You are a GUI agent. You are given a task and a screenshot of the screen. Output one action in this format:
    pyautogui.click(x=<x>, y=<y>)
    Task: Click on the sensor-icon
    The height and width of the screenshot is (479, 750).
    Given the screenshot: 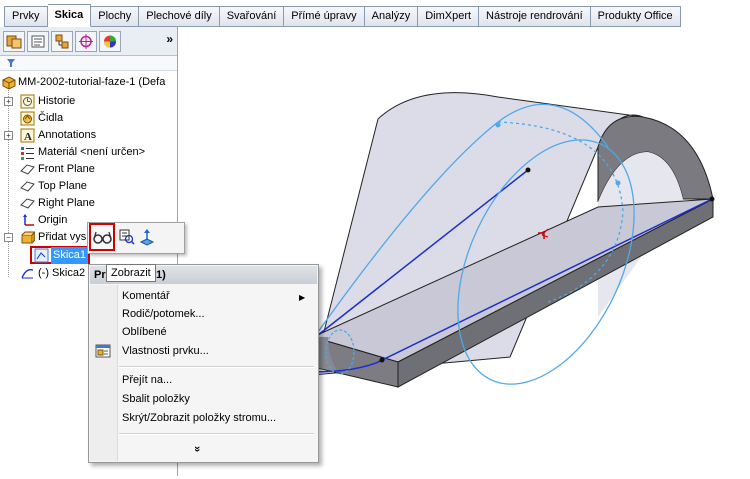 What is the action you would take?
    pyautogui.click(x=27, y=118)
    